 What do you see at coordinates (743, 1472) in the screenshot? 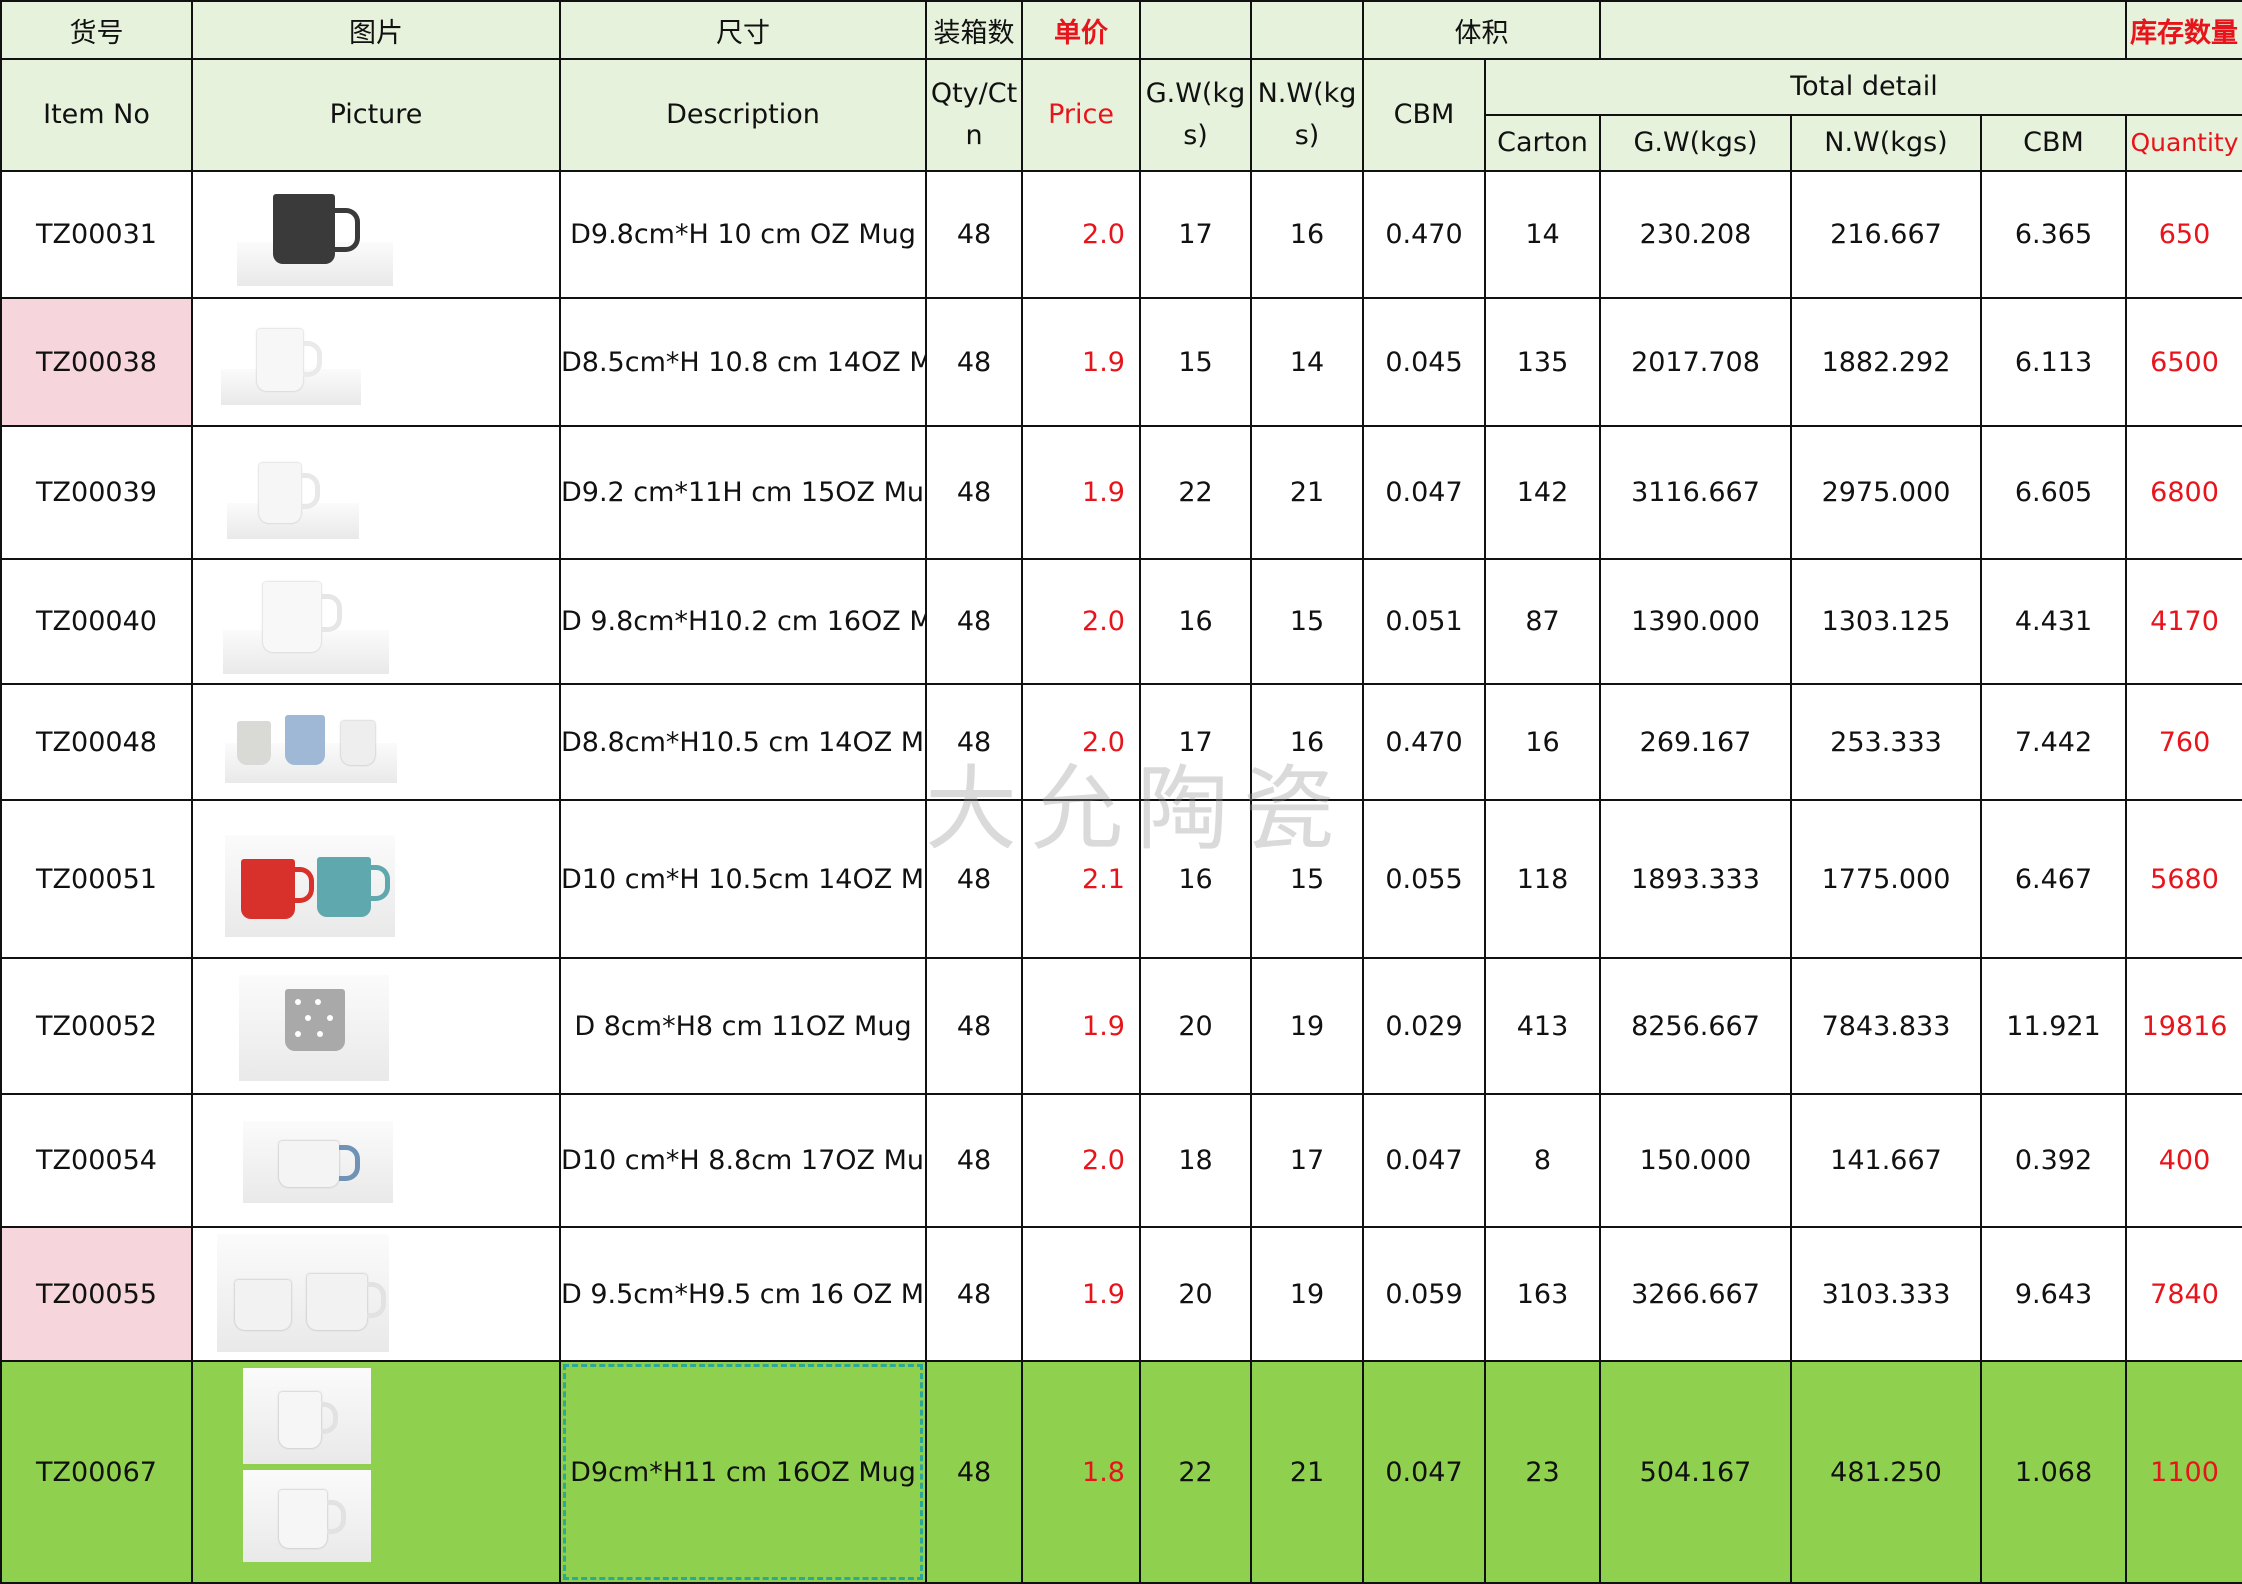
I see `cell-description-selected: D9cm*H11 cm 16OZ Mug` at bounding box center [743, 1472].